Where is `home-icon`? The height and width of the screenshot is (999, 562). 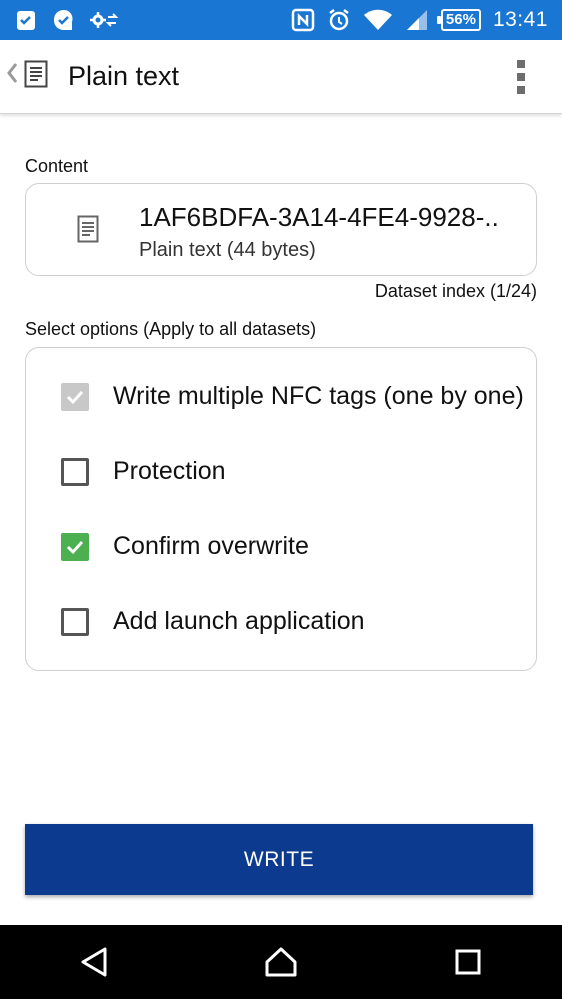
home-icon is located at coordinates (281, 962).